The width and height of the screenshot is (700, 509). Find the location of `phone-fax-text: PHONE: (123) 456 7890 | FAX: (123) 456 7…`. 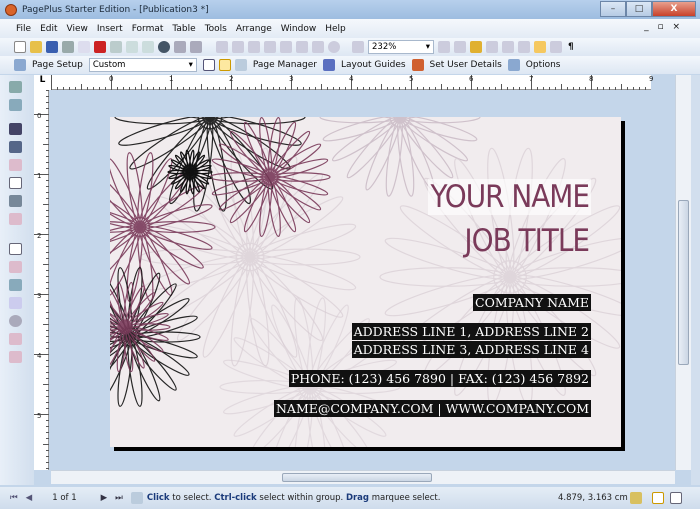

phone-fax-text: PHONE: (123) 456 7890 | FAX: (123) 456 7… is located at coordinates (439, 378).